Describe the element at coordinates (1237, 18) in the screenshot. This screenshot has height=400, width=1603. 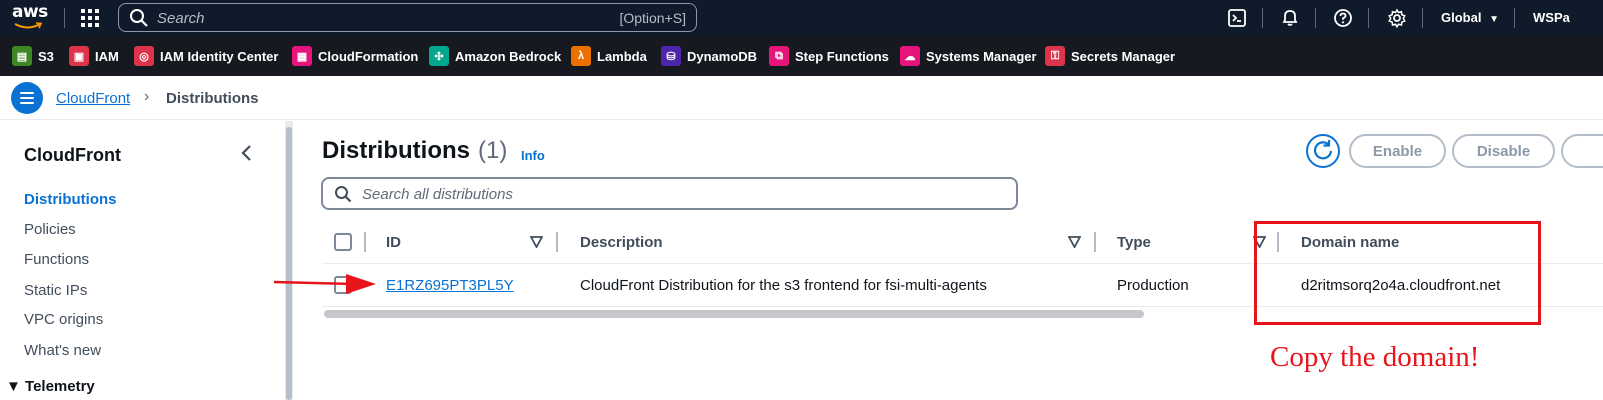
I see `cloudshell-icon` at that location.